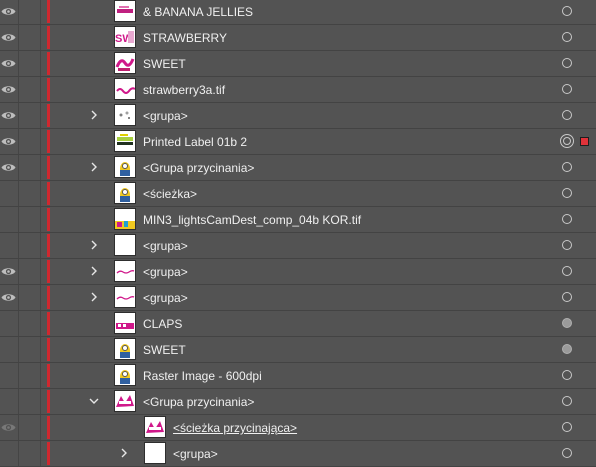  I want to click on layer-row: strawberry3a.tif, so click(298, 90).